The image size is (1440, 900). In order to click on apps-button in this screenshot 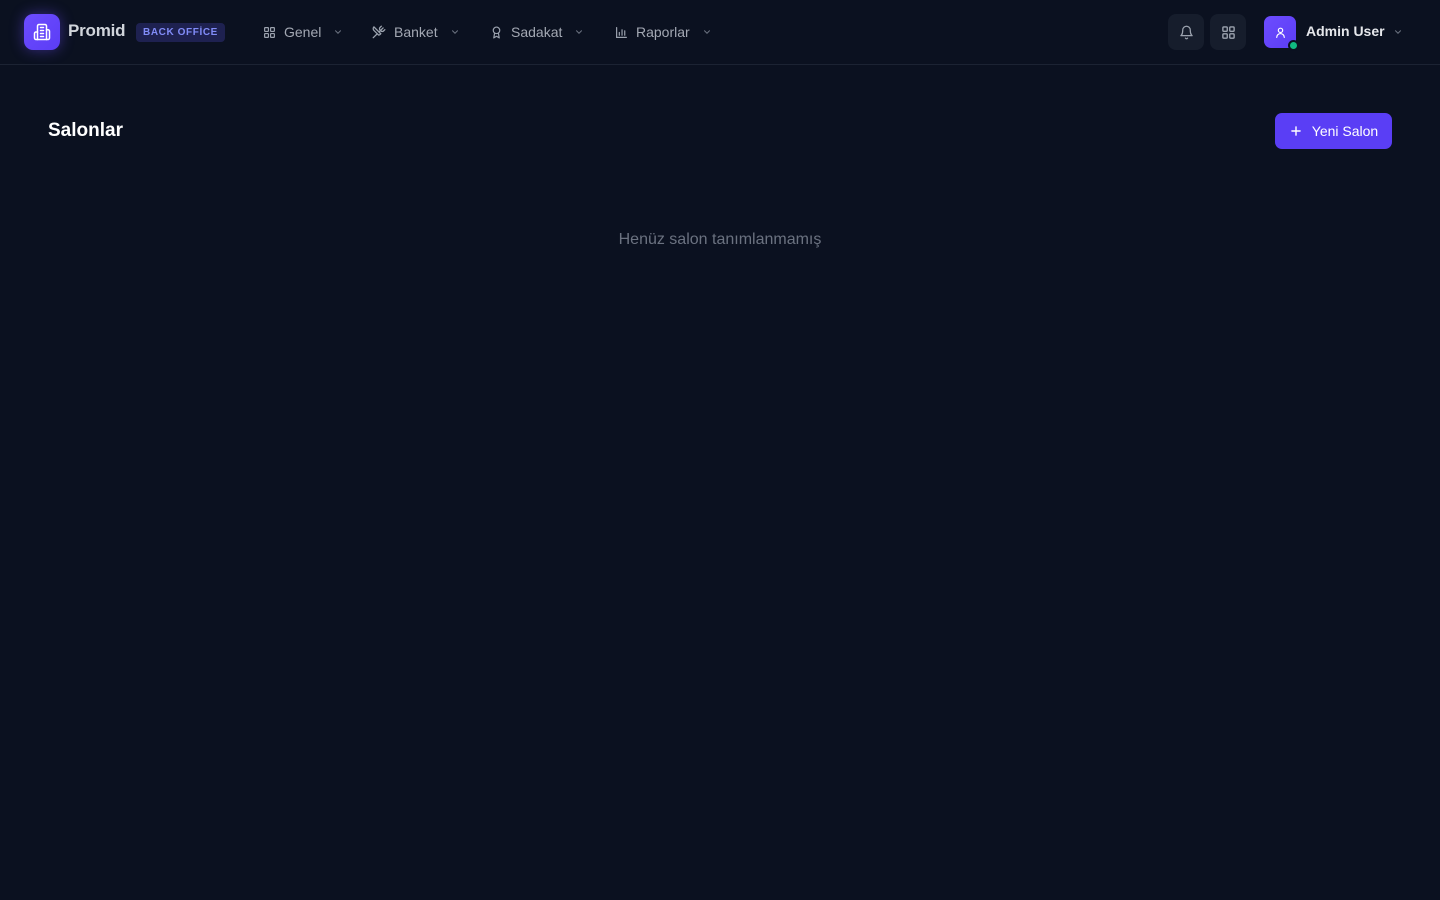, I will do `click(1228, 32)`.